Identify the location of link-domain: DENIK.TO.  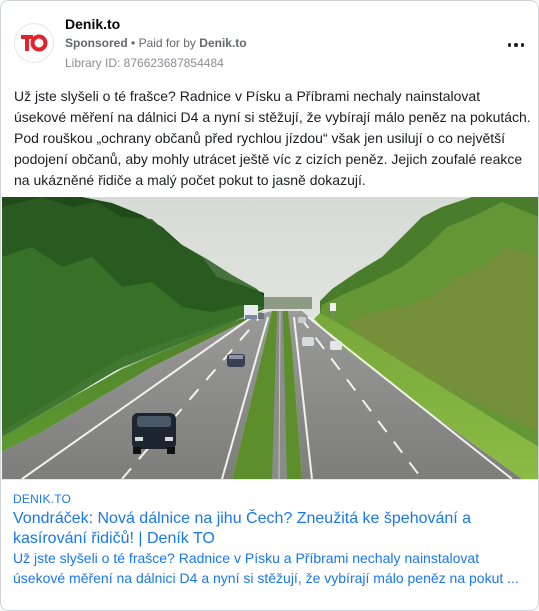
(42, 499).